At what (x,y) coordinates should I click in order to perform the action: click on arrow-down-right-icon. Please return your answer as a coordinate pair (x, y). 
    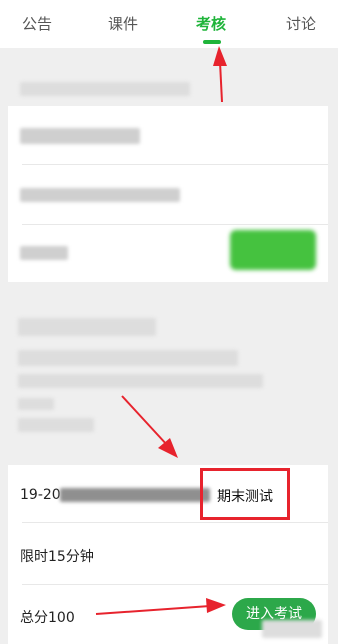
    Looking at the image, I should click on (149, 426).